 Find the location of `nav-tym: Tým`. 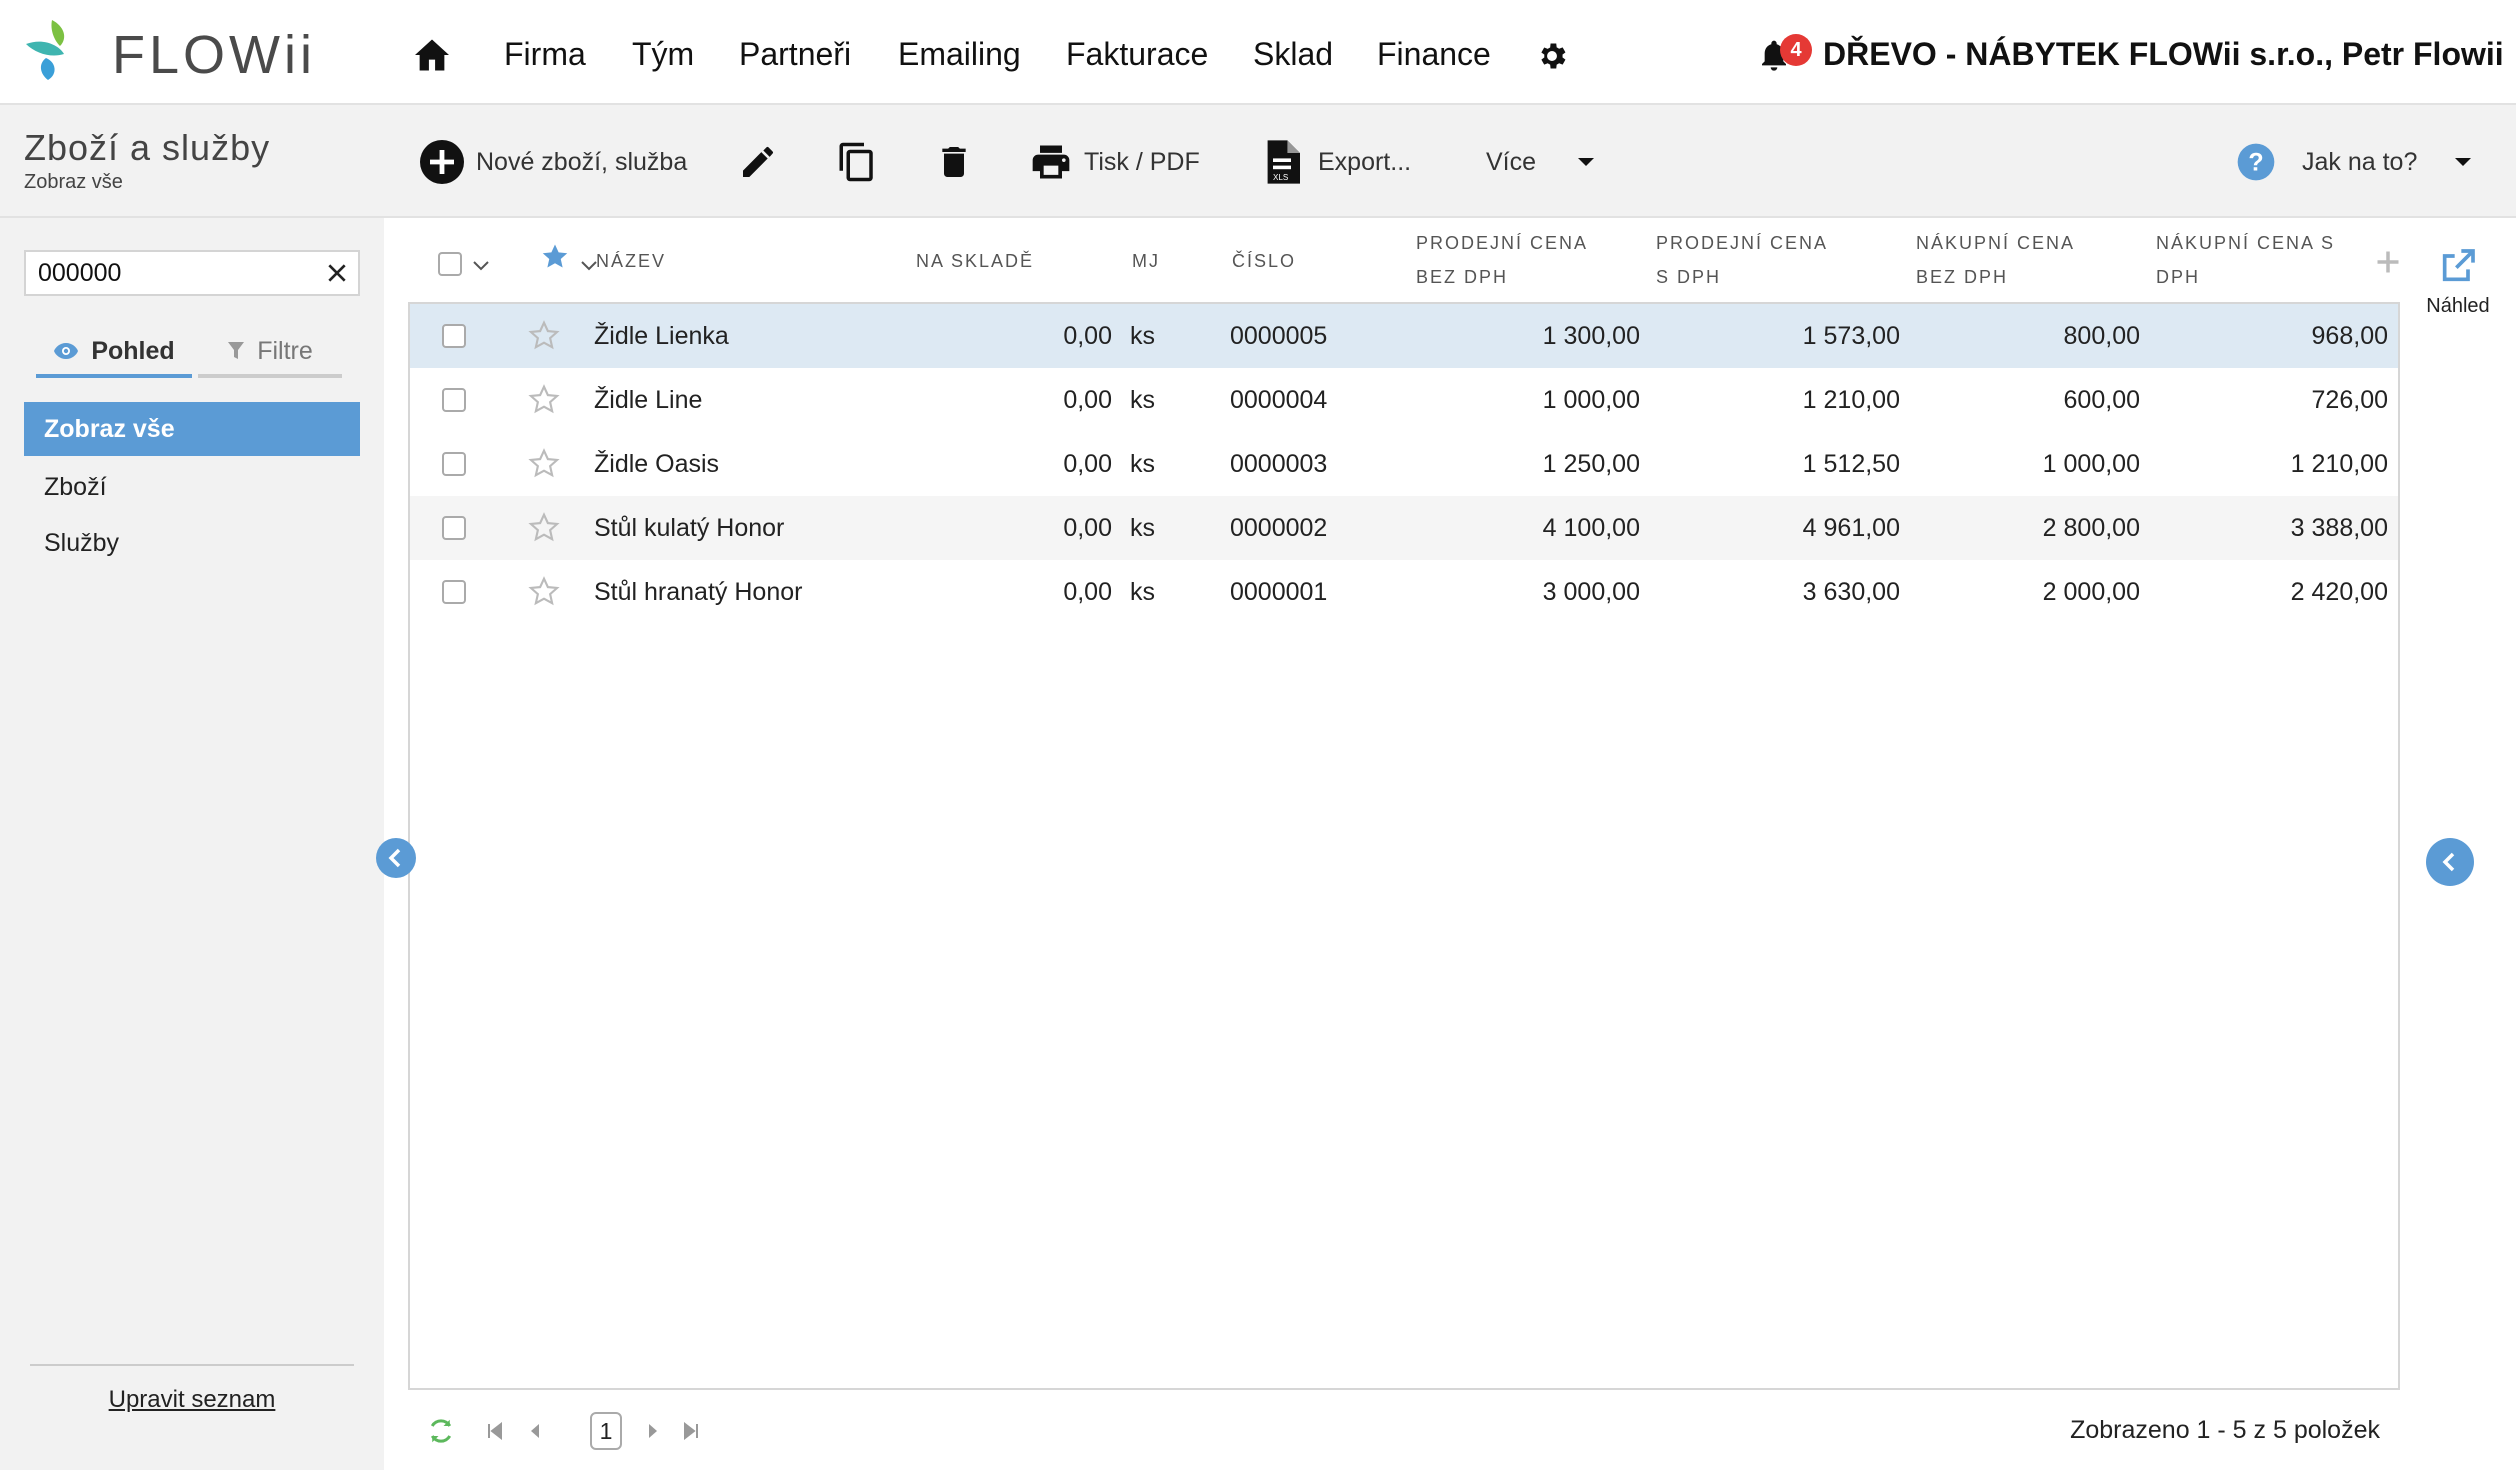

nav-tym: Tým is located at coordinates (663, 54).